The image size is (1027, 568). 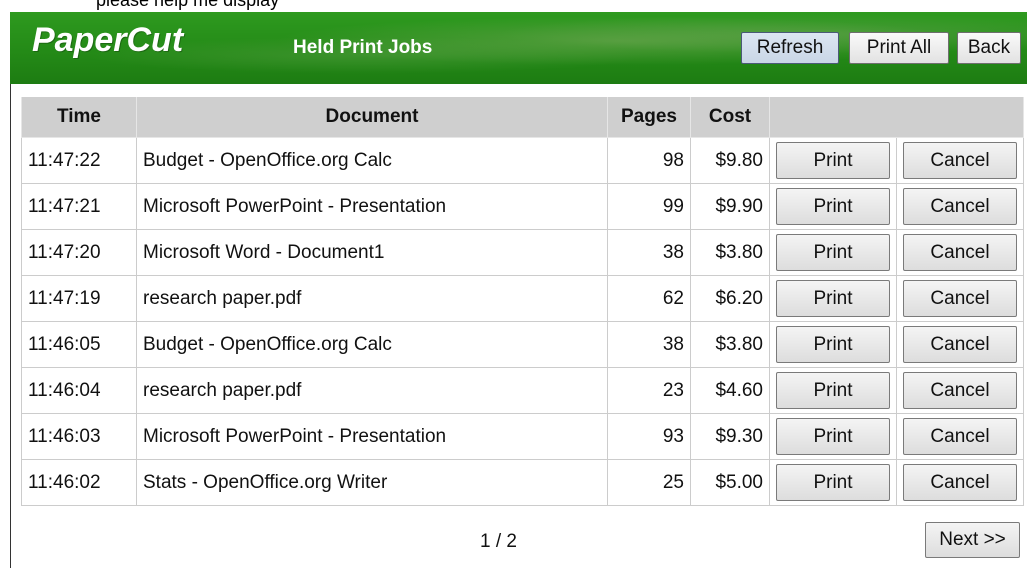 I want to click on job-pages: 93, so click(x=649, y=436).